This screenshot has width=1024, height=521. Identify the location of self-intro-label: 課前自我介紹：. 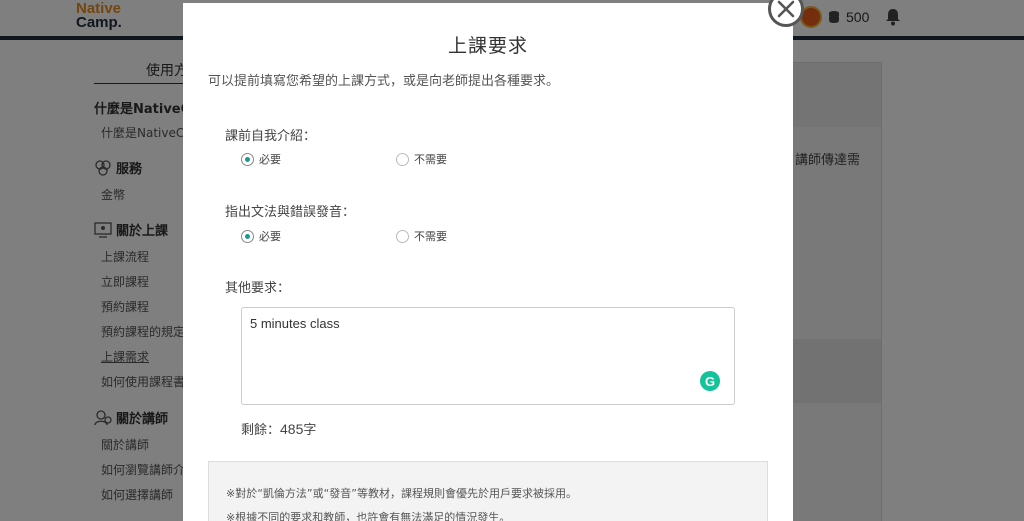
(271, 136).